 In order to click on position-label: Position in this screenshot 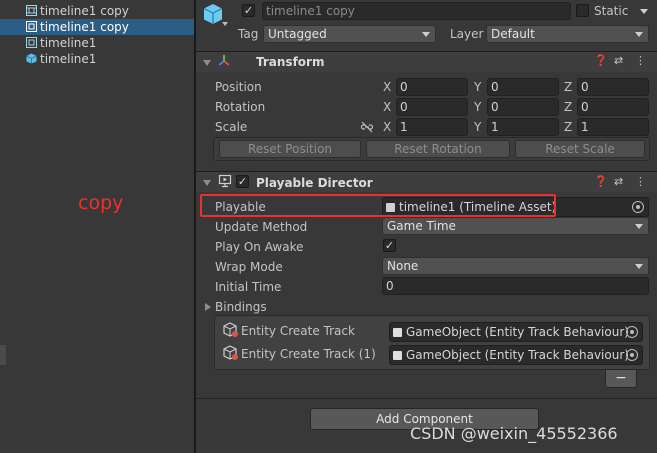, I will do `click(238, 87)`.